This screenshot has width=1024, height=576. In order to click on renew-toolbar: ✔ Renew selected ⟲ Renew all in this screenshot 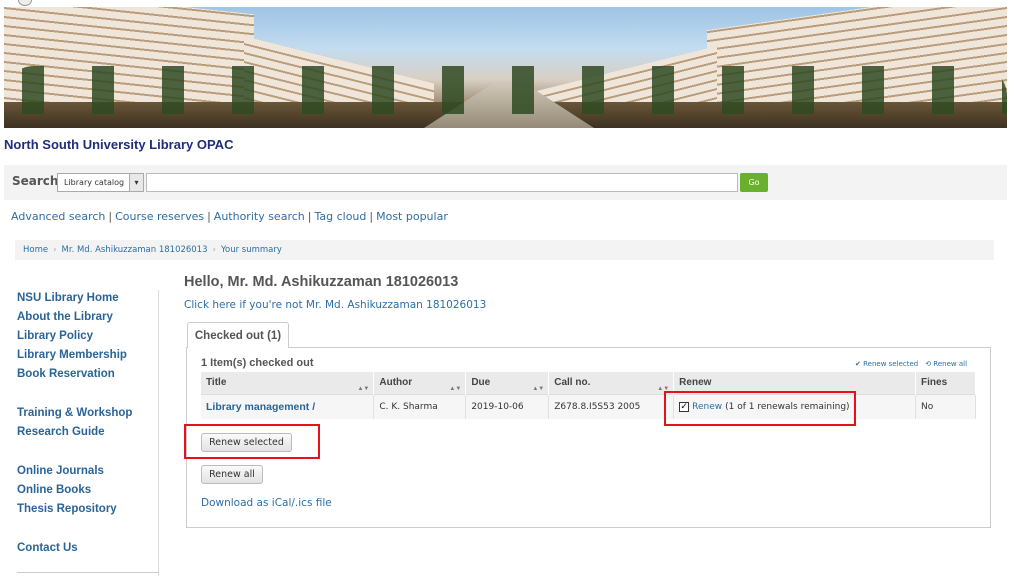, I will do `click(911, 364)`.